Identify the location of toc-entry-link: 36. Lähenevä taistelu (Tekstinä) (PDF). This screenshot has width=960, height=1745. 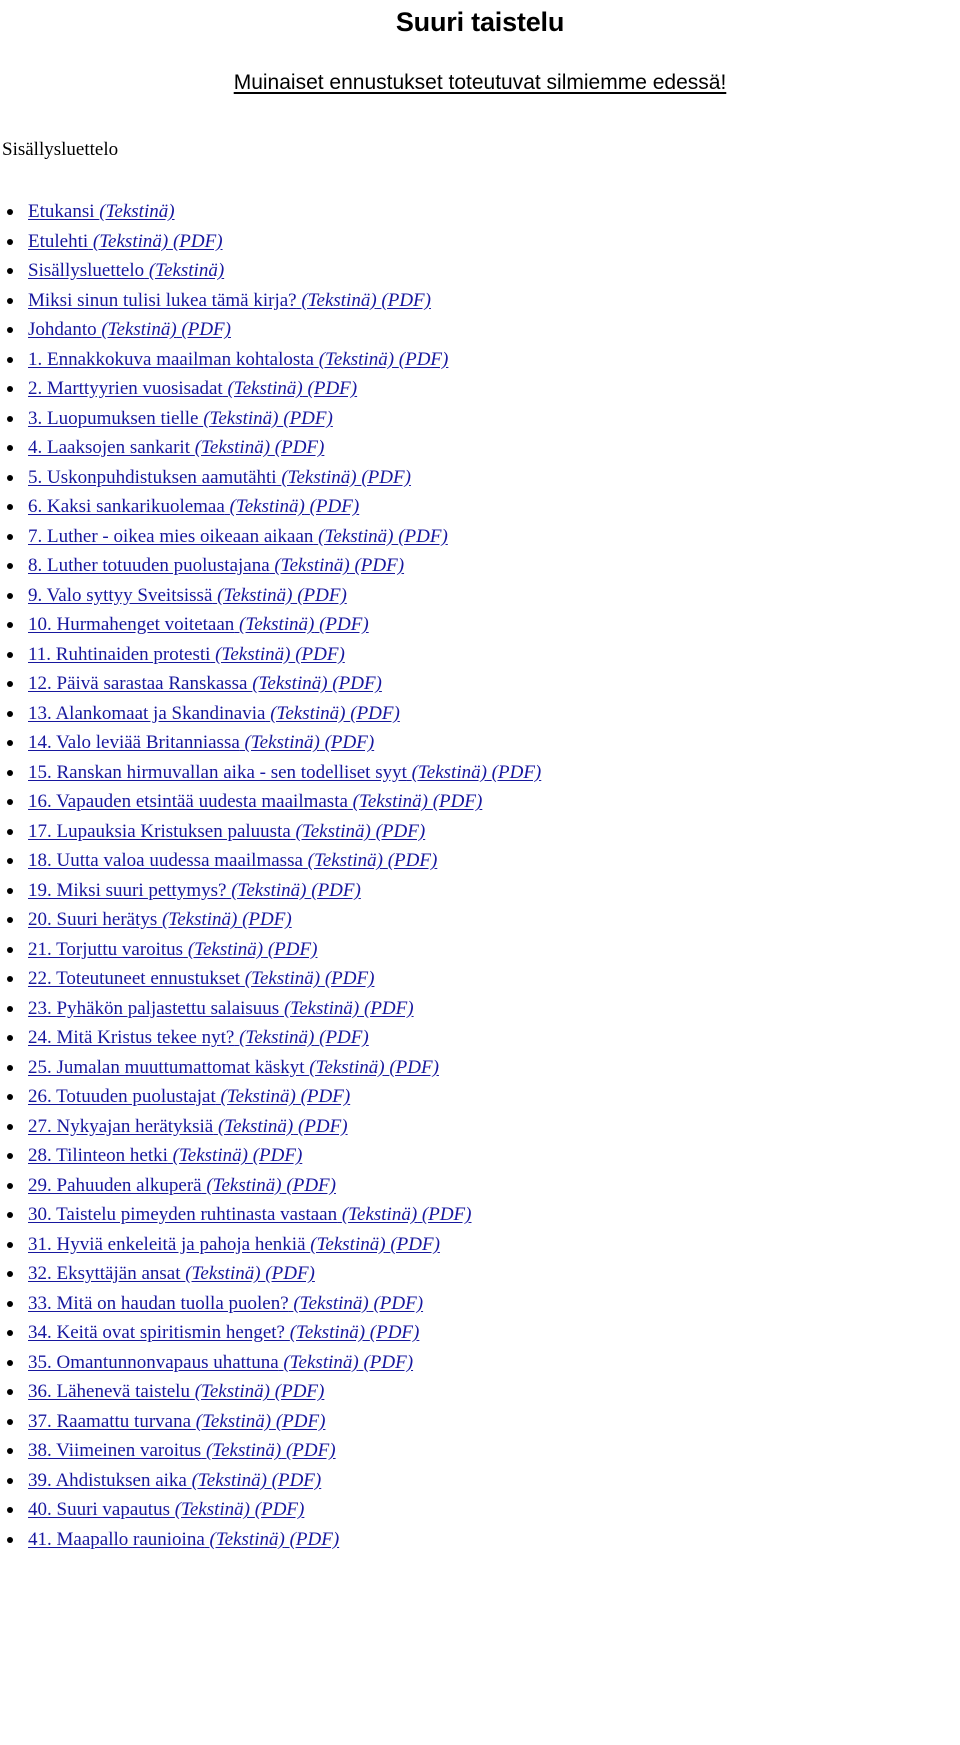
(176, 1391).